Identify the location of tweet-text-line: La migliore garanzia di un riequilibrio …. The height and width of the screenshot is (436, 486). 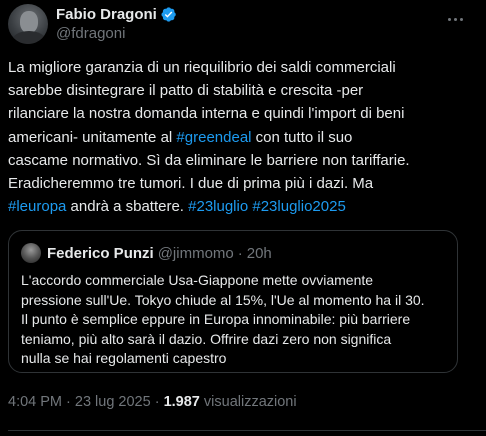
(243, 67).